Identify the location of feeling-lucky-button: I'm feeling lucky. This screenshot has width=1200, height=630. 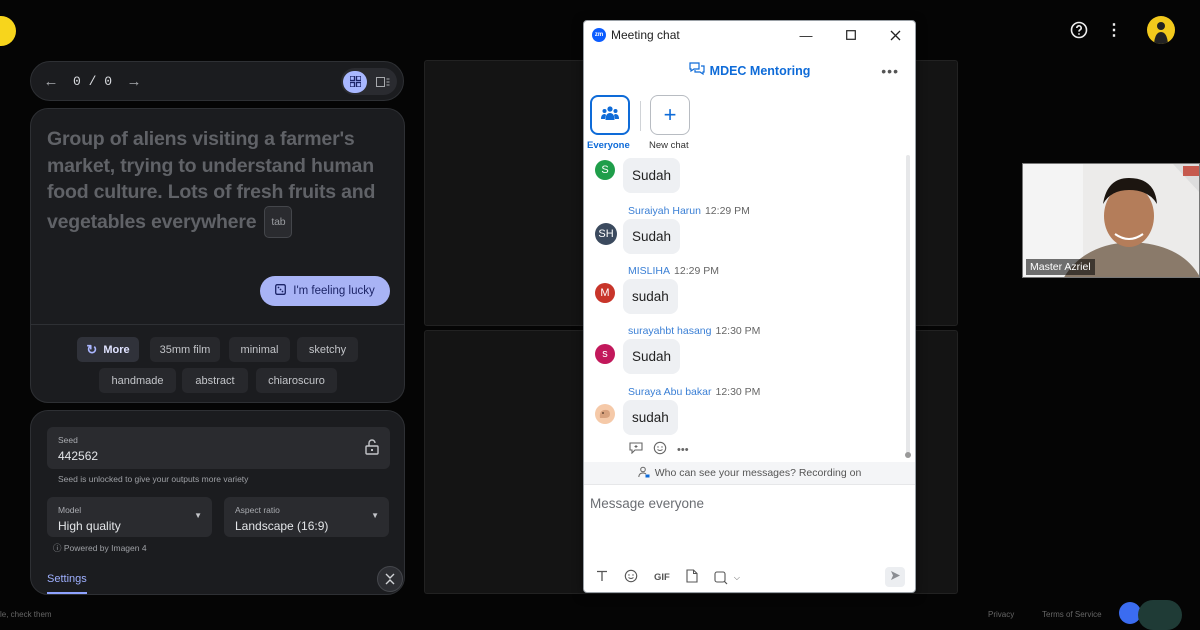
(325, 291).